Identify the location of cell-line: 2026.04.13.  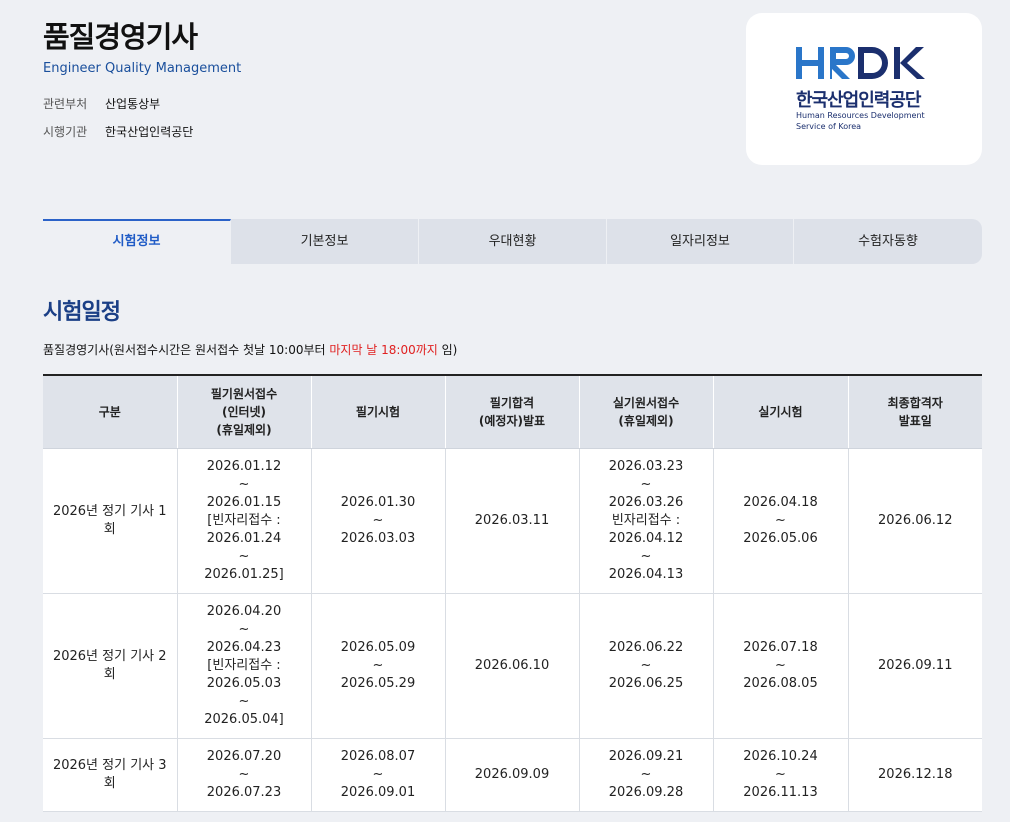
(646, 574).